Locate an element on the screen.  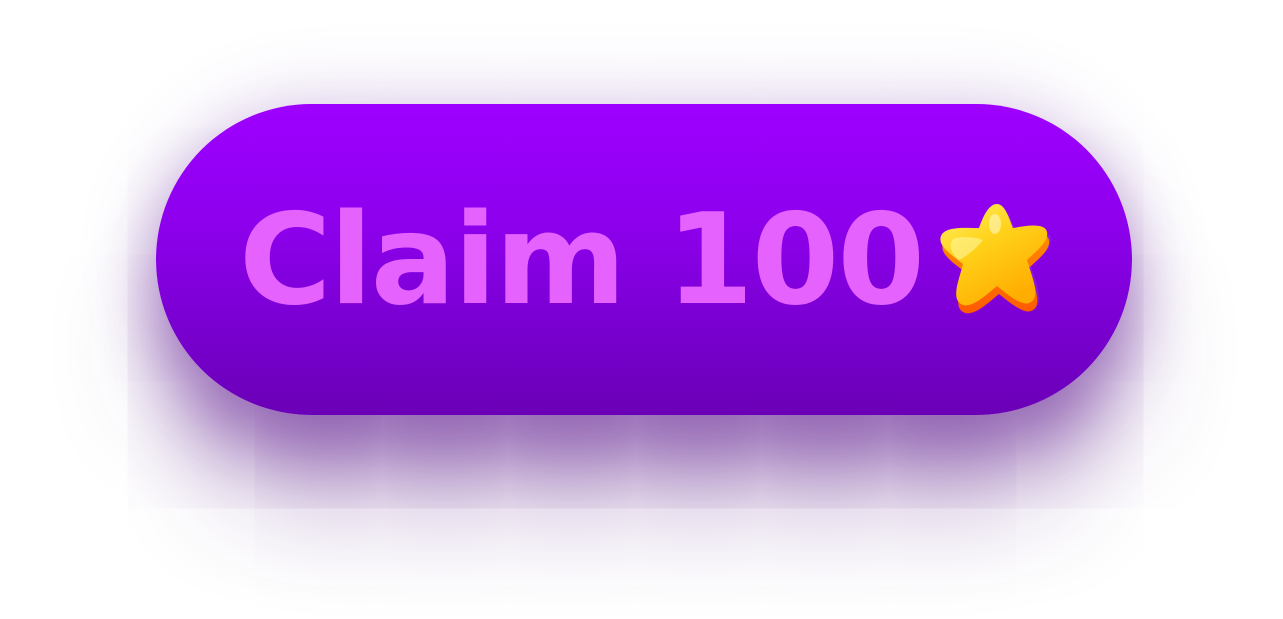
star-icon is located at coordinates (996, 258).